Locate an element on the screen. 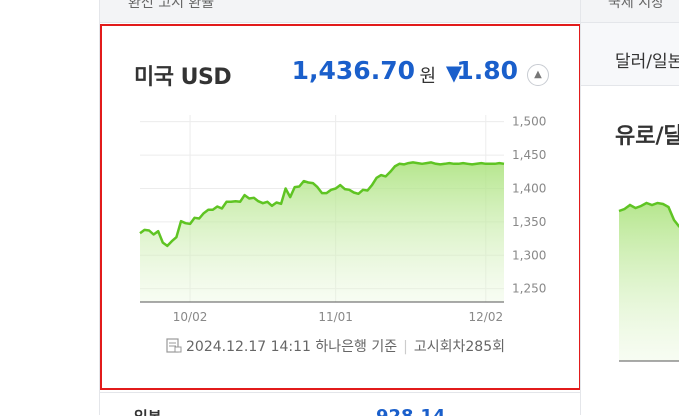 Image resolution: width=679 pixels, height=416 pixels. y-tick-label: 1,350 is located at coordinates (529, 222).